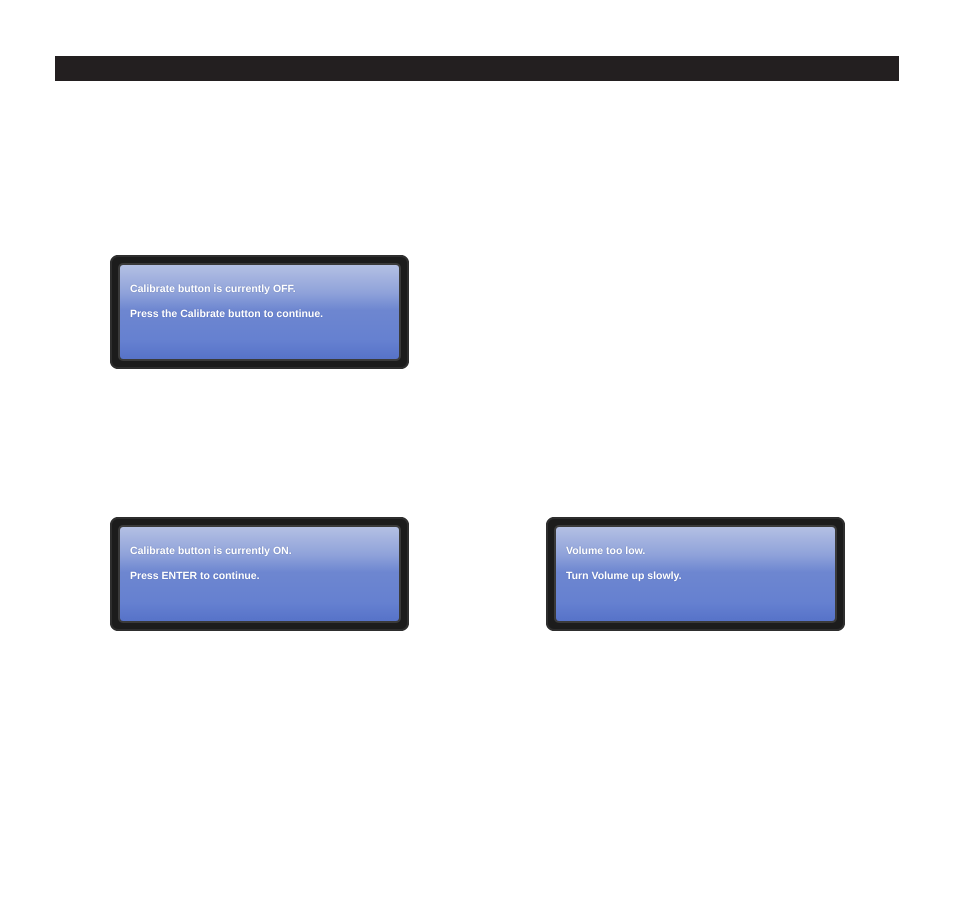  I want to click on message-text: Turn Volume up slowly., so click(624, 576).